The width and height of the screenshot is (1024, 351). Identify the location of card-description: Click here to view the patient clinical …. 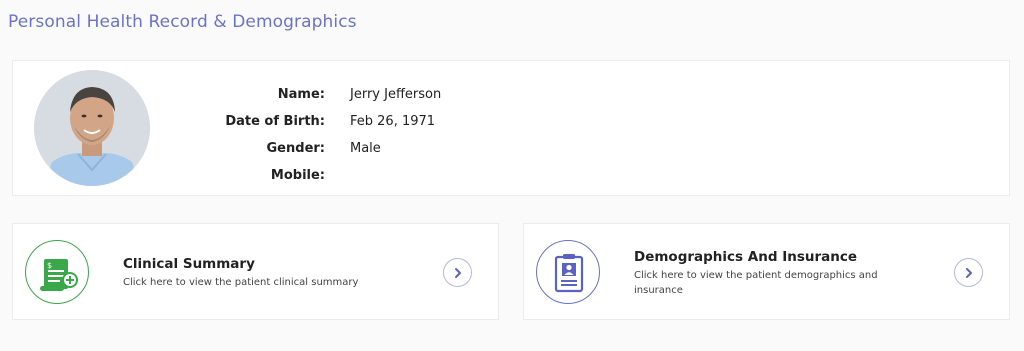
(241, 282).